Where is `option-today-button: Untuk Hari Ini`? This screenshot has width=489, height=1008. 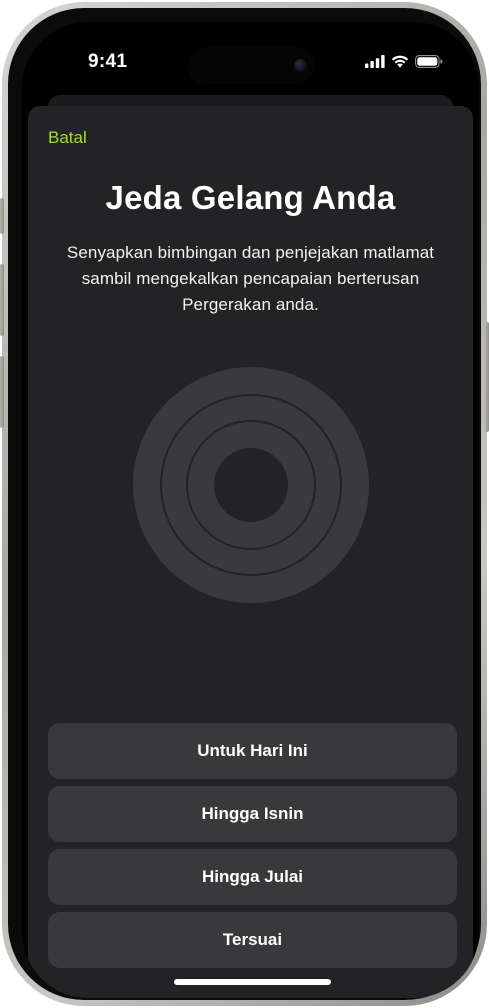 option-today-button: Untuk Hari Ini is located at coordinates (252, 751).